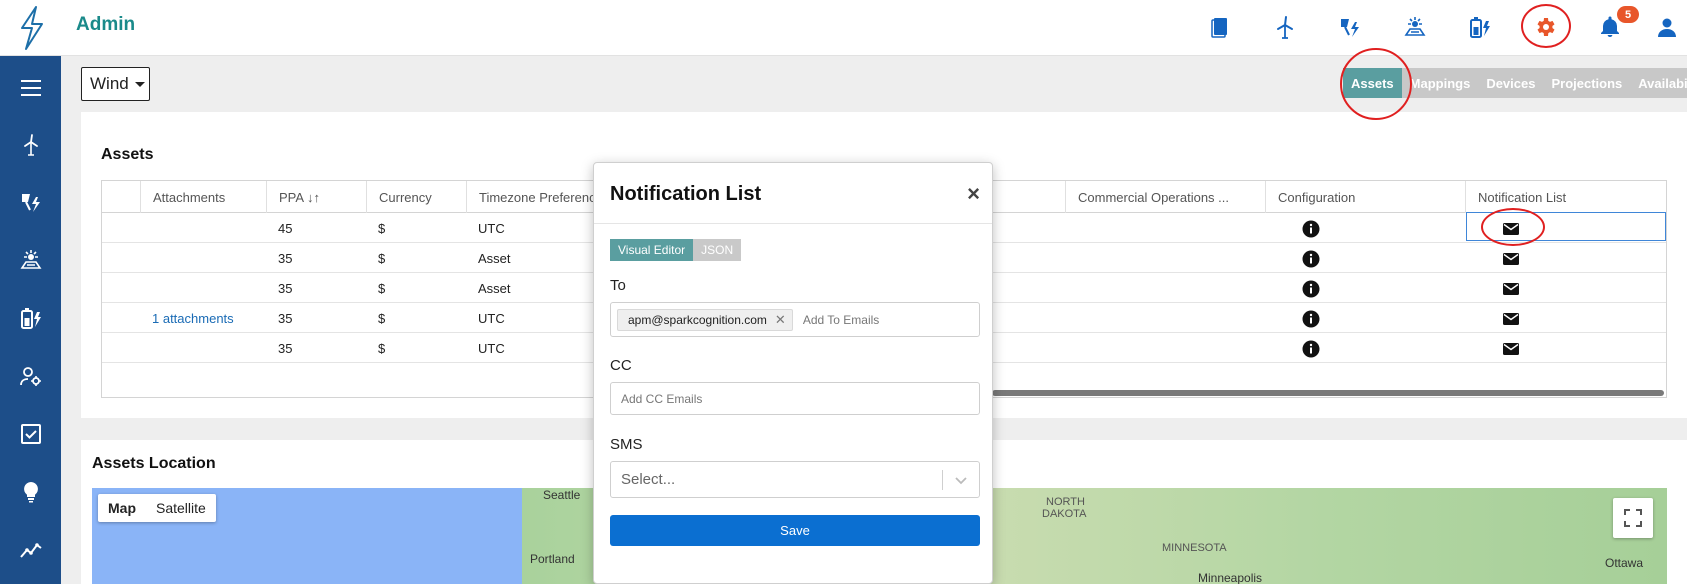  What do you see at coordinates (618, 285) in the screenshot?
I see `to-label: To` at bounding box center [618, 285].